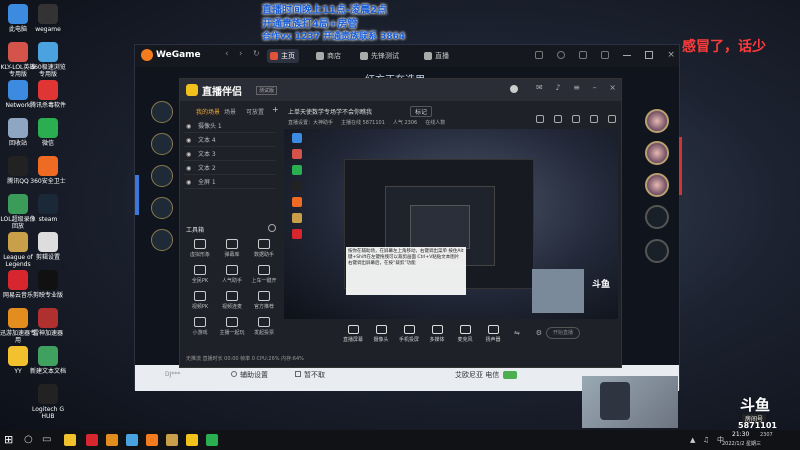 This screenshot has width=800, height=450. I want to click on skip-button: 暂不取, so click(310, 375).